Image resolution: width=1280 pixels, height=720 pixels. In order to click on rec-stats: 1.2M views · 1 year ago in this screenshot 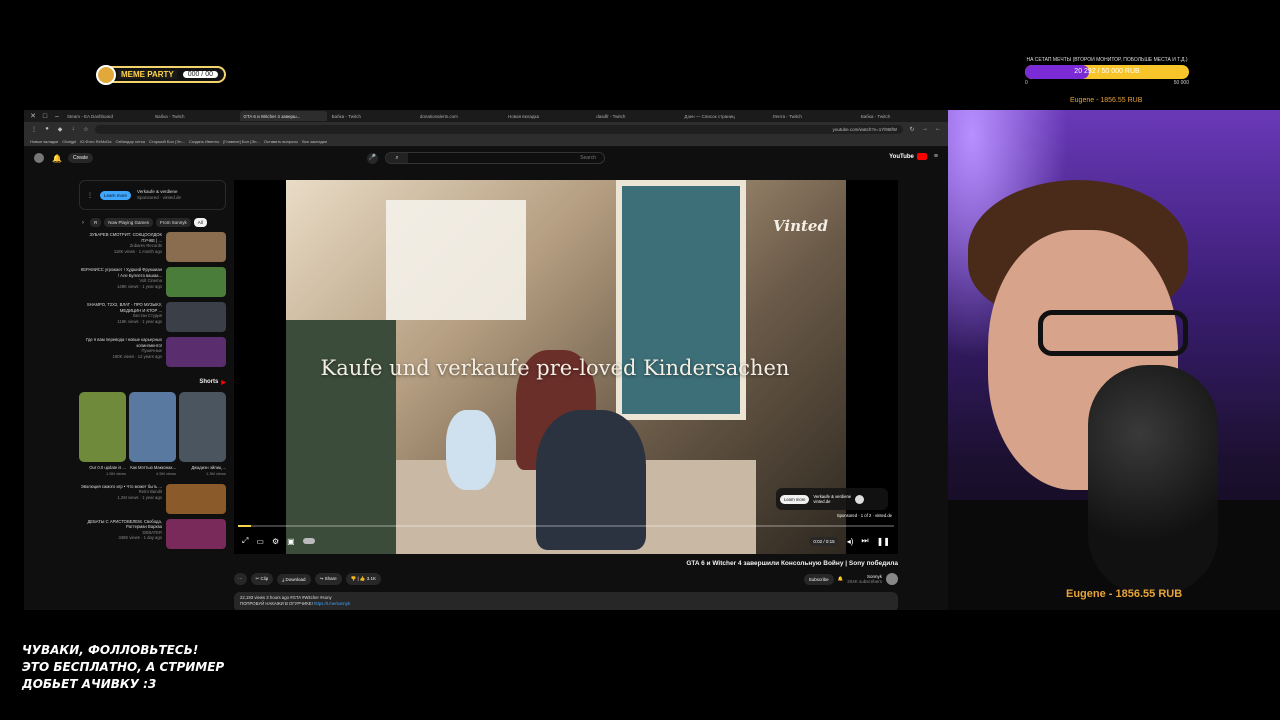, I will do `click(139, 497)`.